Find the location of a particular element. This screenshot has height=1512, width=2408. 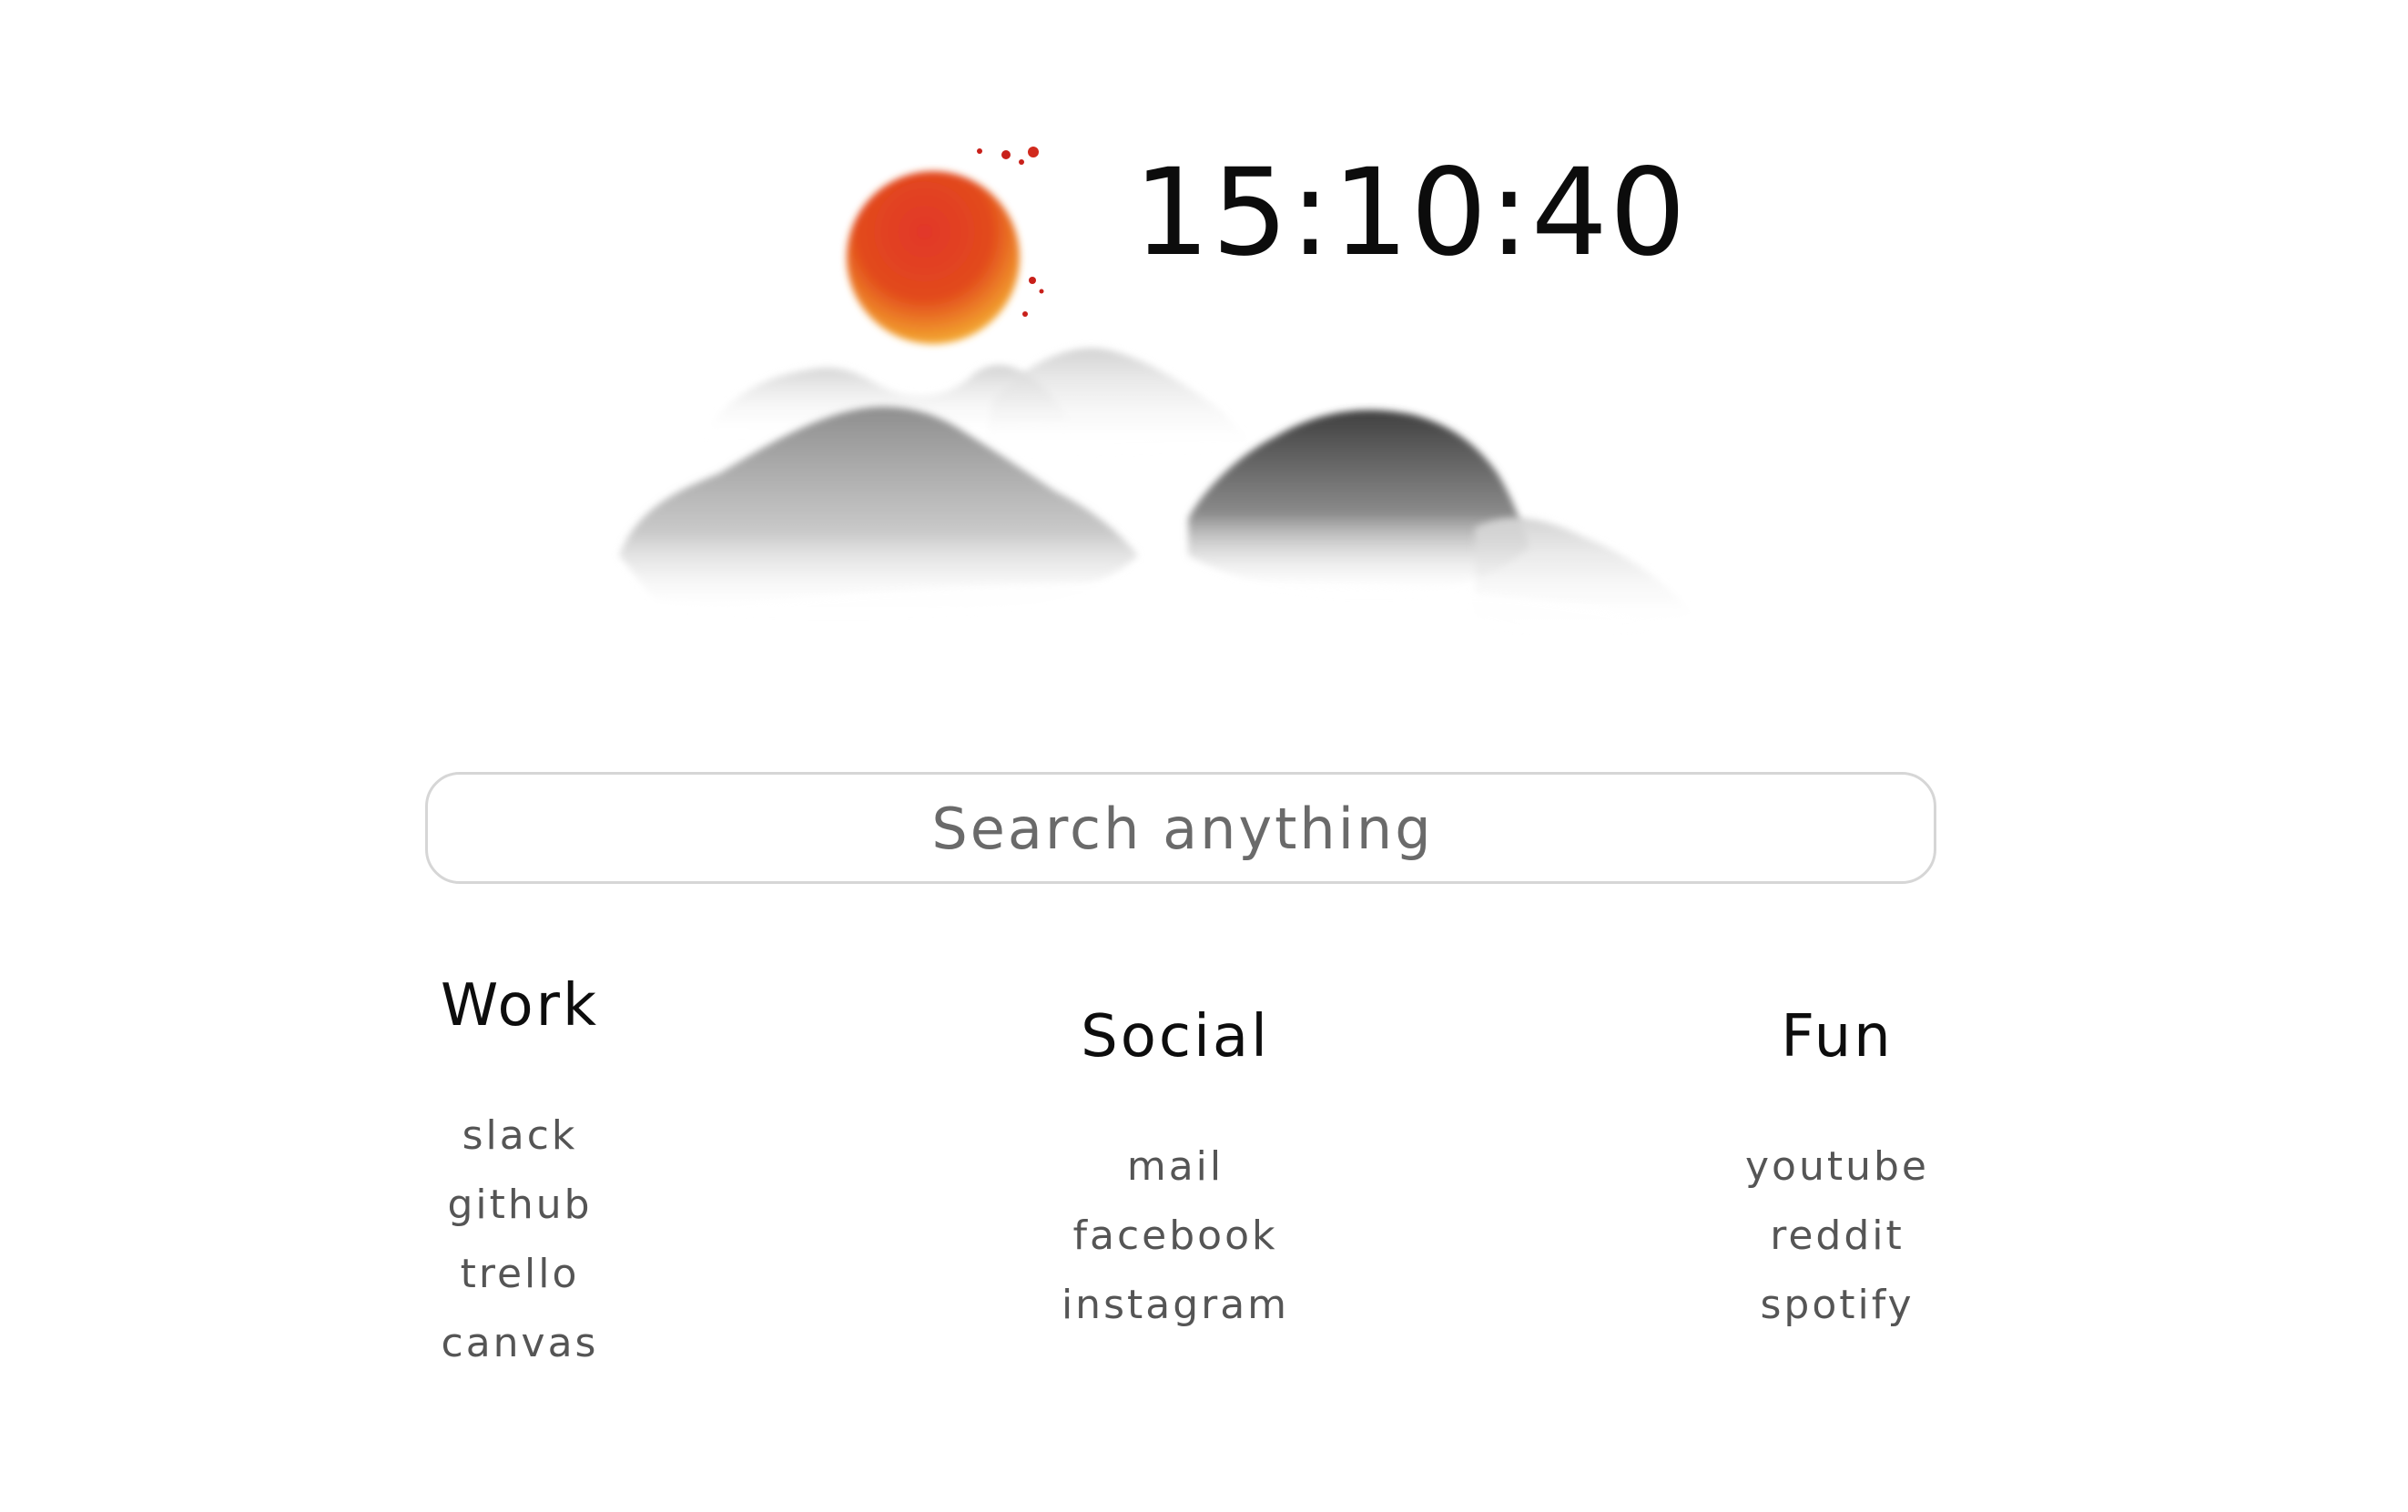

link-github: github is located at coordinates (520, 1205).